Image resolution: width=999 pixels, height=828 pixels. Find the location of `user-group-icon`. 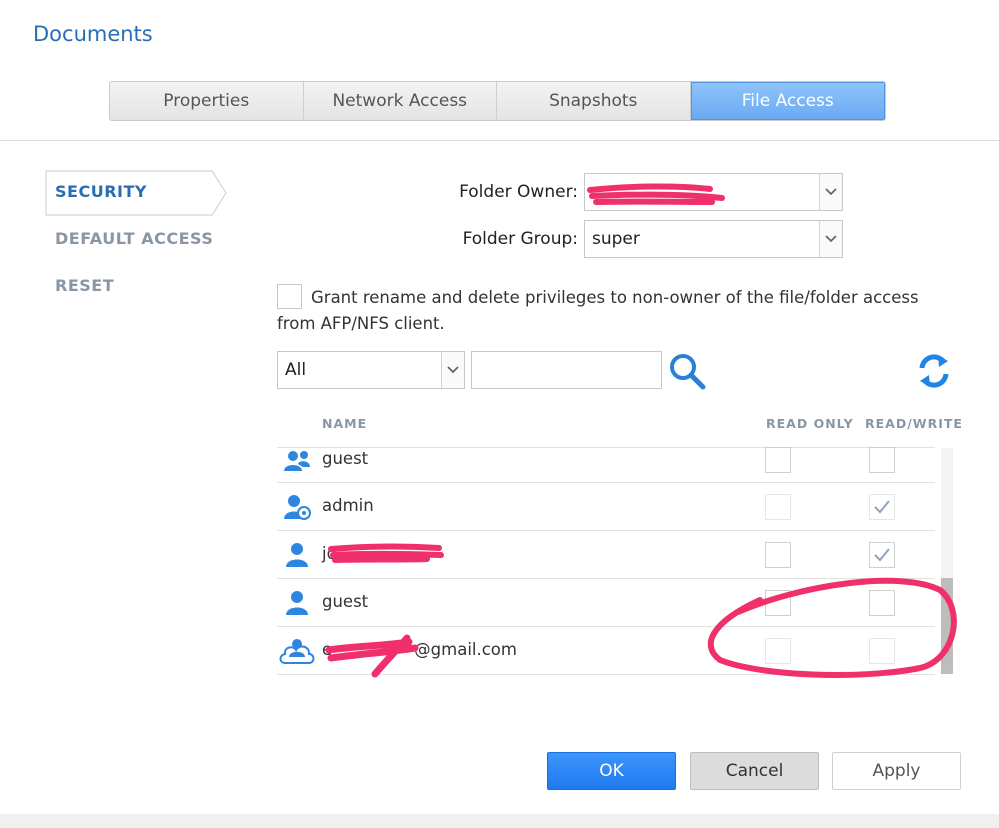

user-group-icon is located at coordinates (297, 461).